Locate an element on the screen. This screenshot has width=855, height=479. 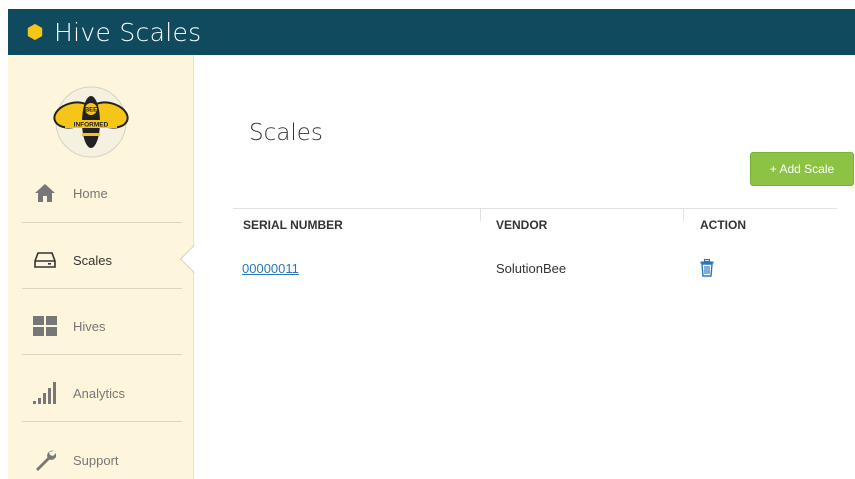
sidebar-item-support: Support is located at coordinates (102, 453).